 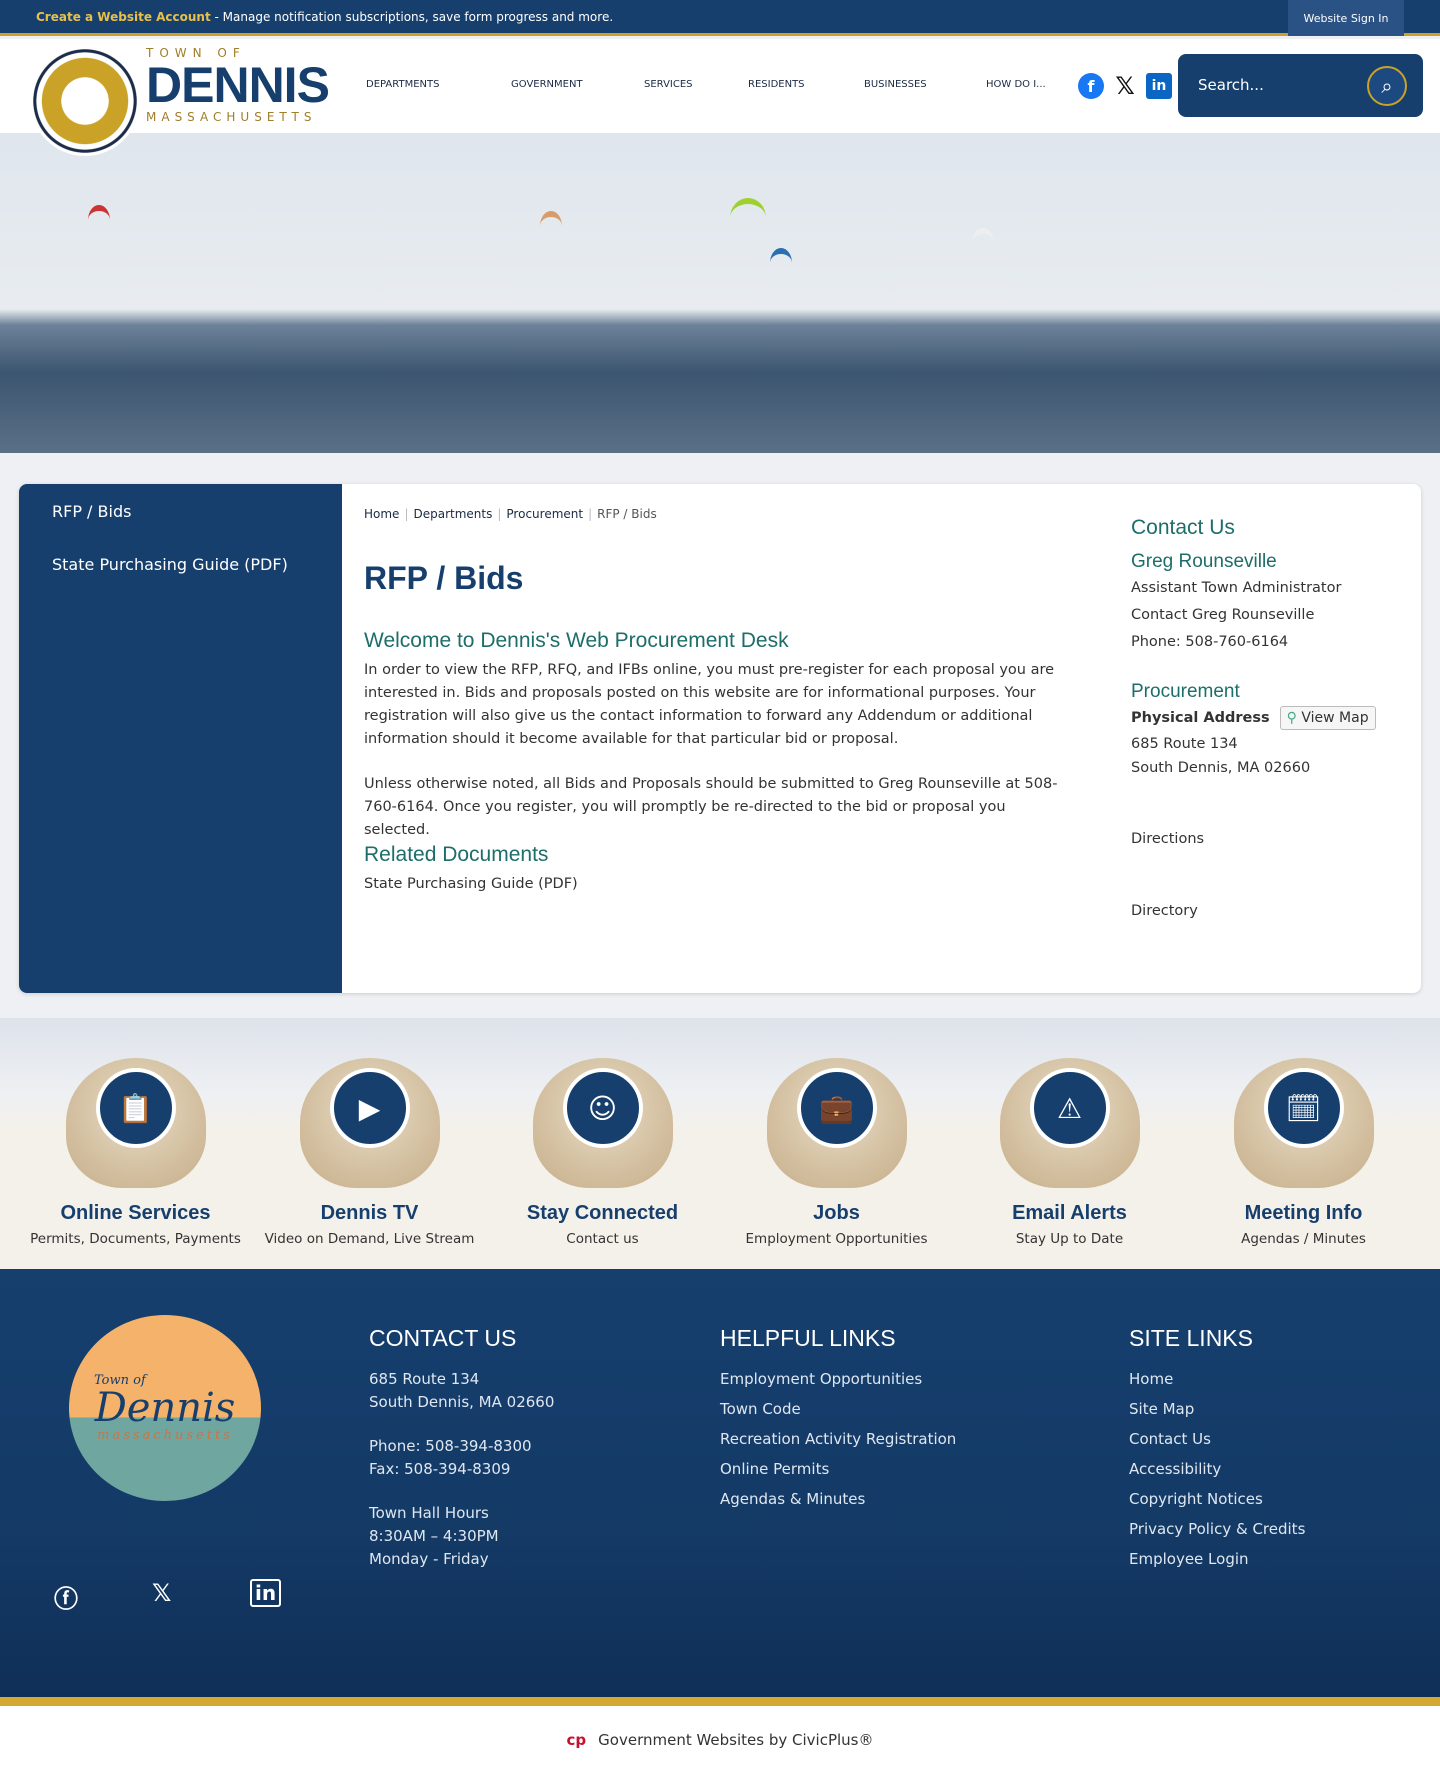 I want to click on quick-link-title: Jobs, so click(x=836, y=1213).